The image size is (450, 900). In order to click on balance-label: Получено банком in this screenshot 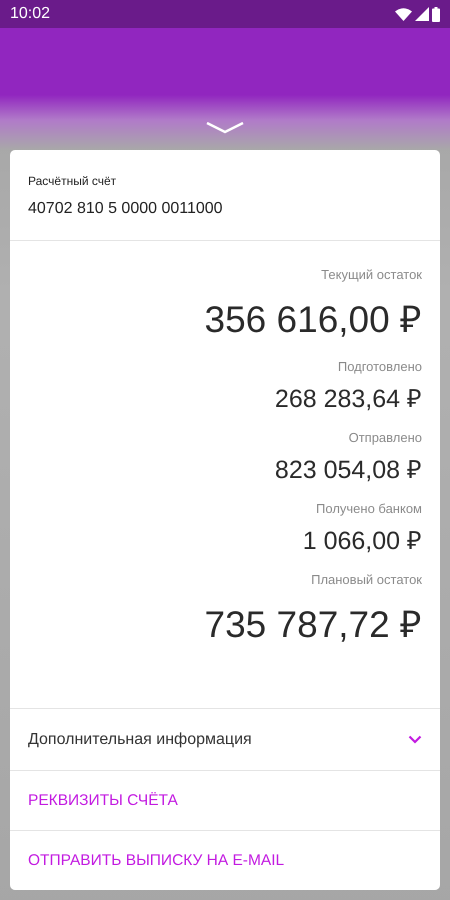, I will do `click(369, 508)`.